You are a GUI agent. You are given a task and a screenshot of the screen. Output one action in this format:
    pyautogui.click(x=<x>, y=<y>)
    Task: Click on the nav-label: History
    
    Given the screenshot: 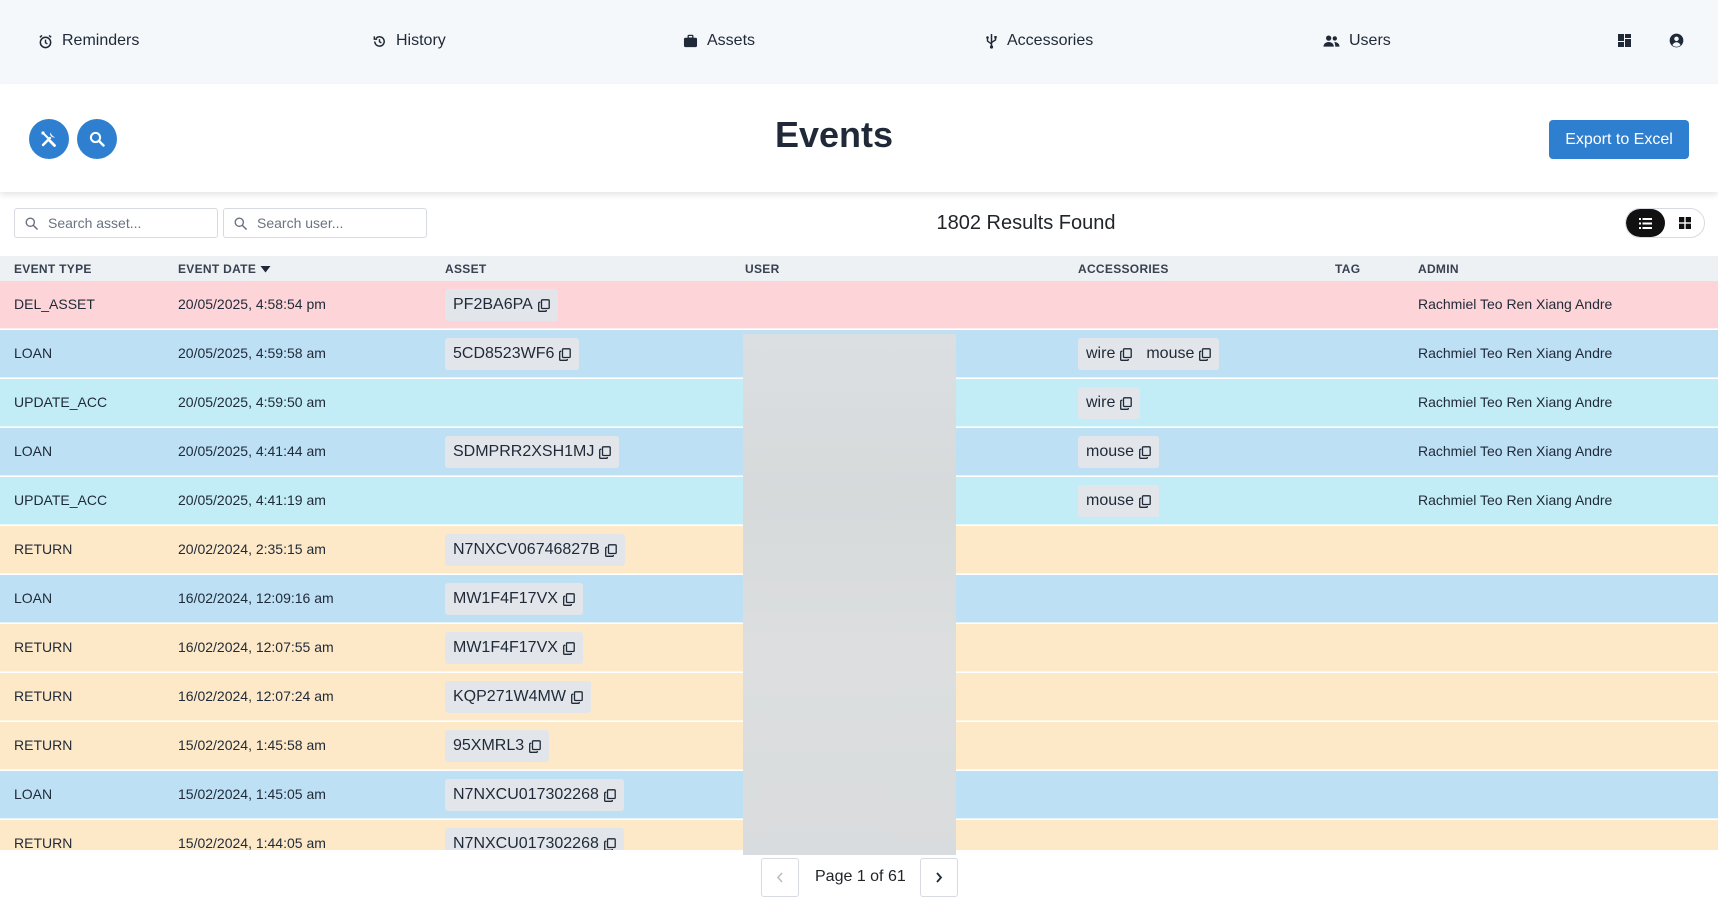 What is the action you would take?
    pyautogui.click(x=421, y=40)
    